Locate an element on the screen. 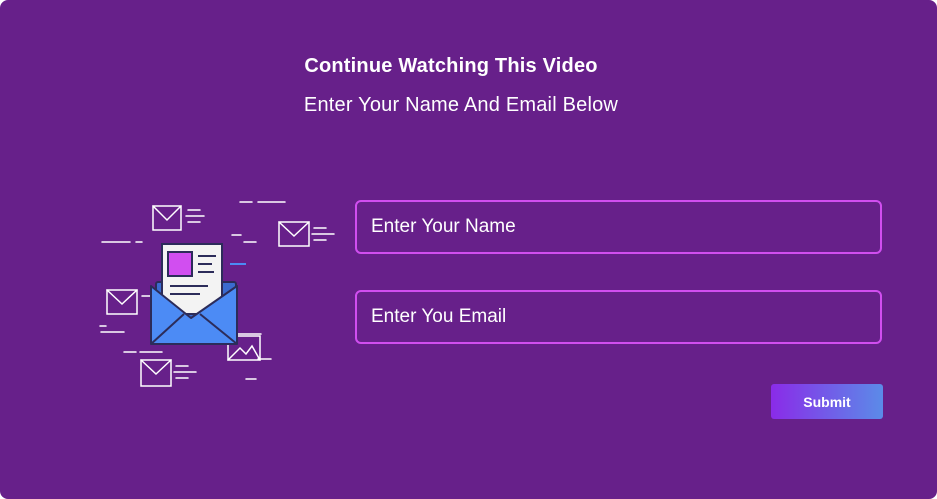 This screenshot has width=937, height=499. name-field is located at coordinates (618, 227).